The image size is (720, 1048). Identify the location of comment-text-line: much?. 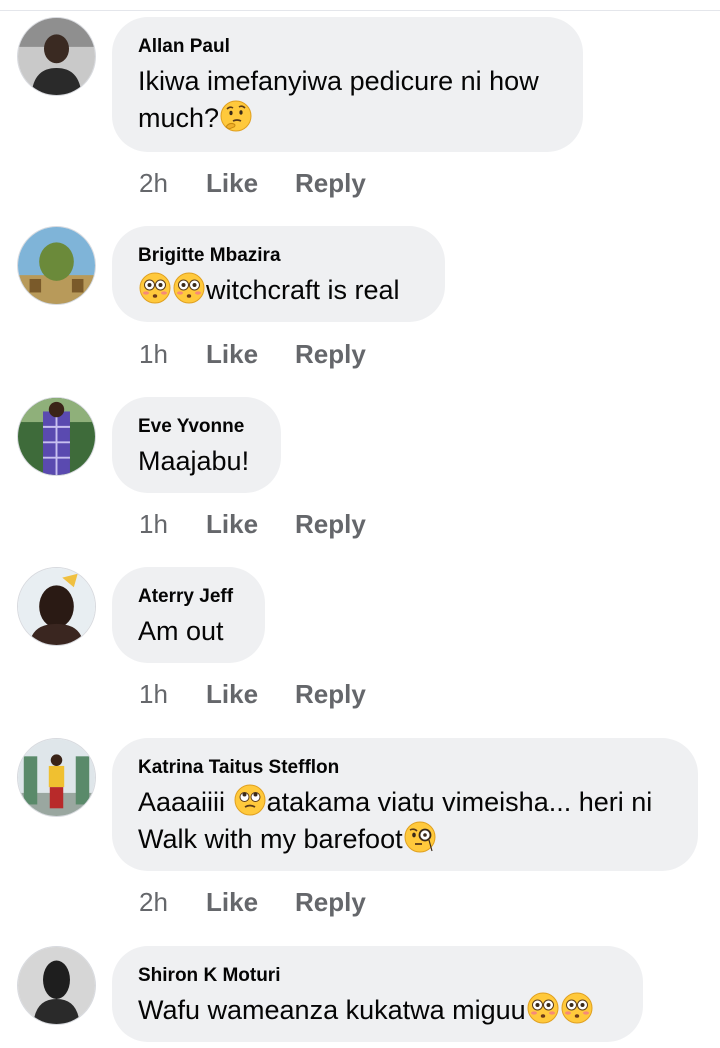
(347, 118).